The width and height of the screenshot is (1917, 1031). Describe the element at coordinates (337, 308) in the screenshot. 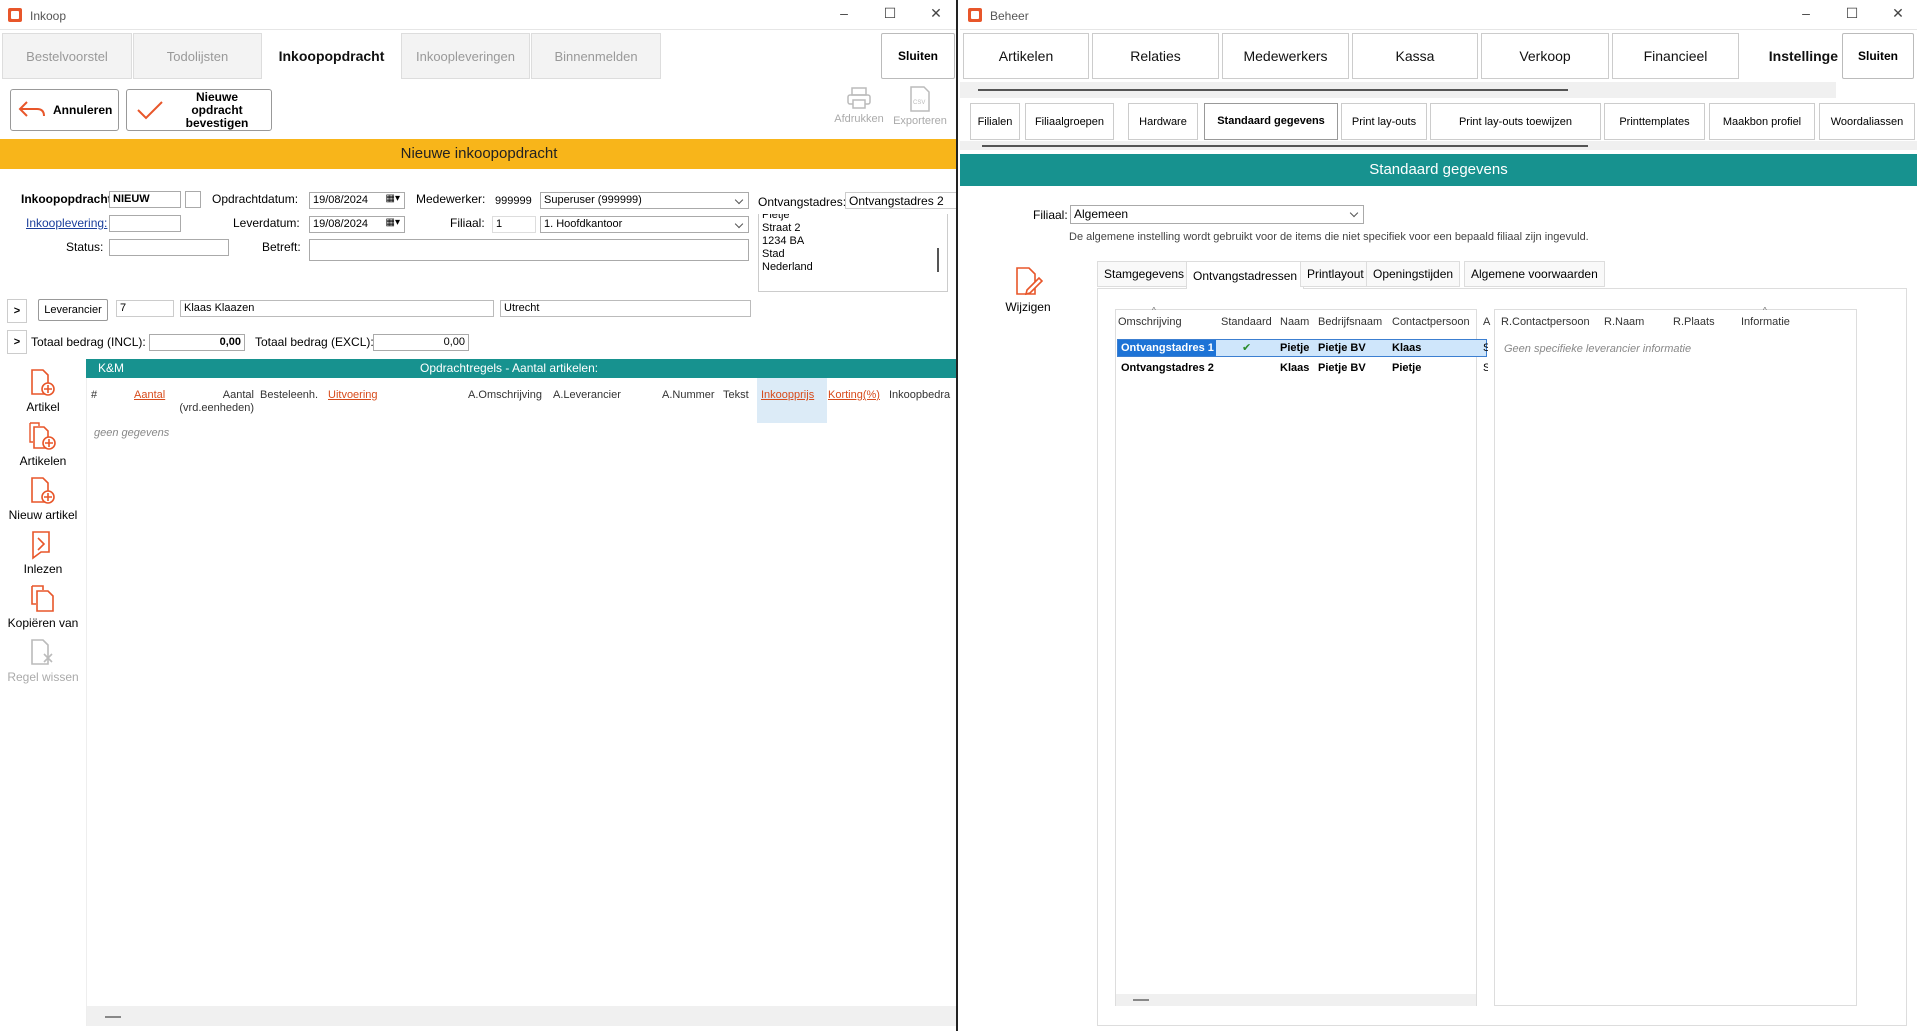

I see `supplier-name-field: Klaas Klaazen` at that location.